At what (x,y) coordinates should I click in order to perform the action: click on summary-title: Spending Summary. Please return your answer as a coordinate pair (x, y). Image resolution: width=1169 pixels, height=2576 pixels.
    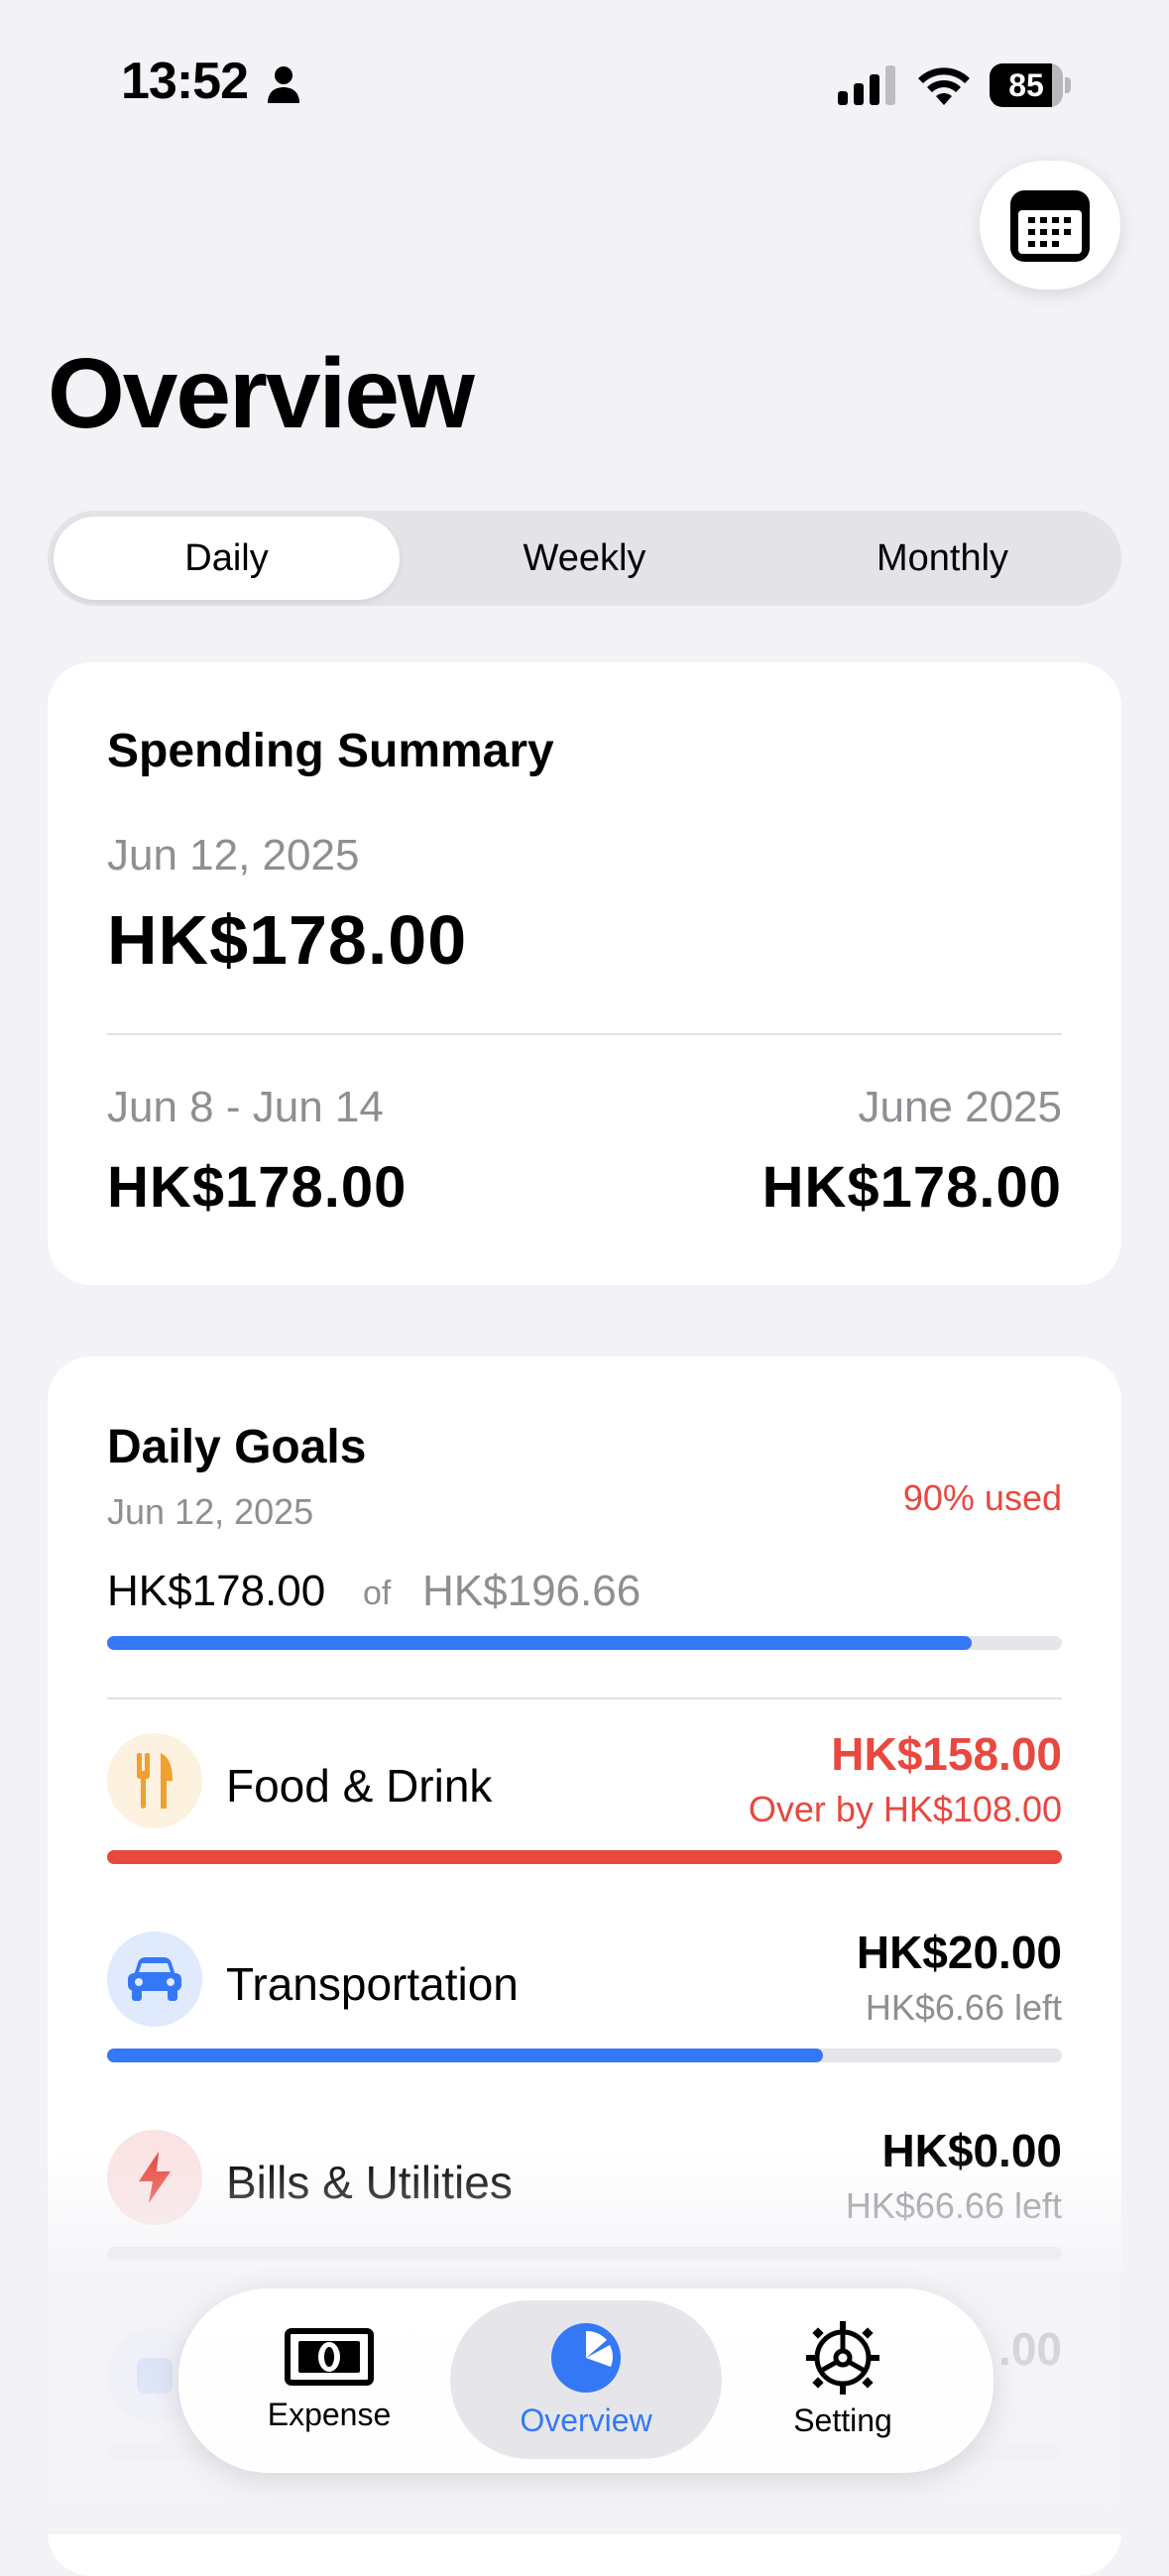
    Looking at the image, I should click on (330, 751).